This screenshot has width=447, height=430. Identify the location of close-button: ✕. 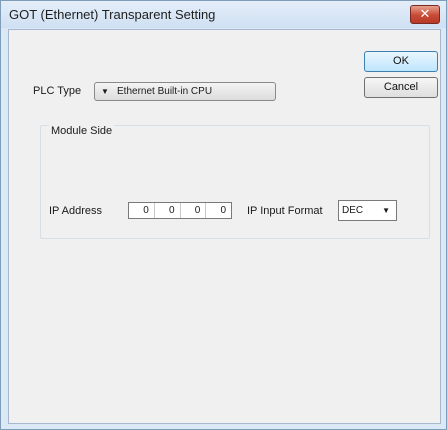
(425, 14).